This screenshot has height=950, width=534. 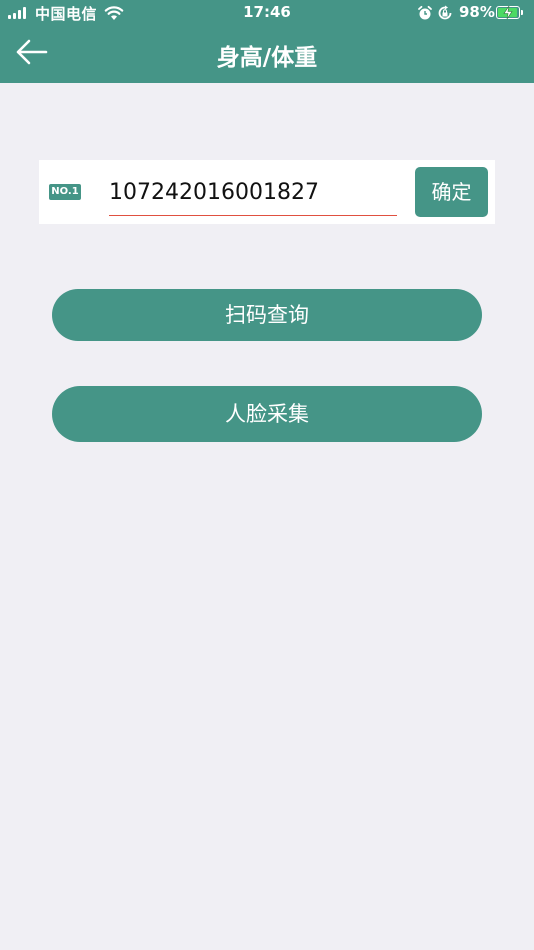 What do you see at coordinates (451, 192) in the screenshot?
I see `confirm-button: 确定` at bounding box center [451, 192].